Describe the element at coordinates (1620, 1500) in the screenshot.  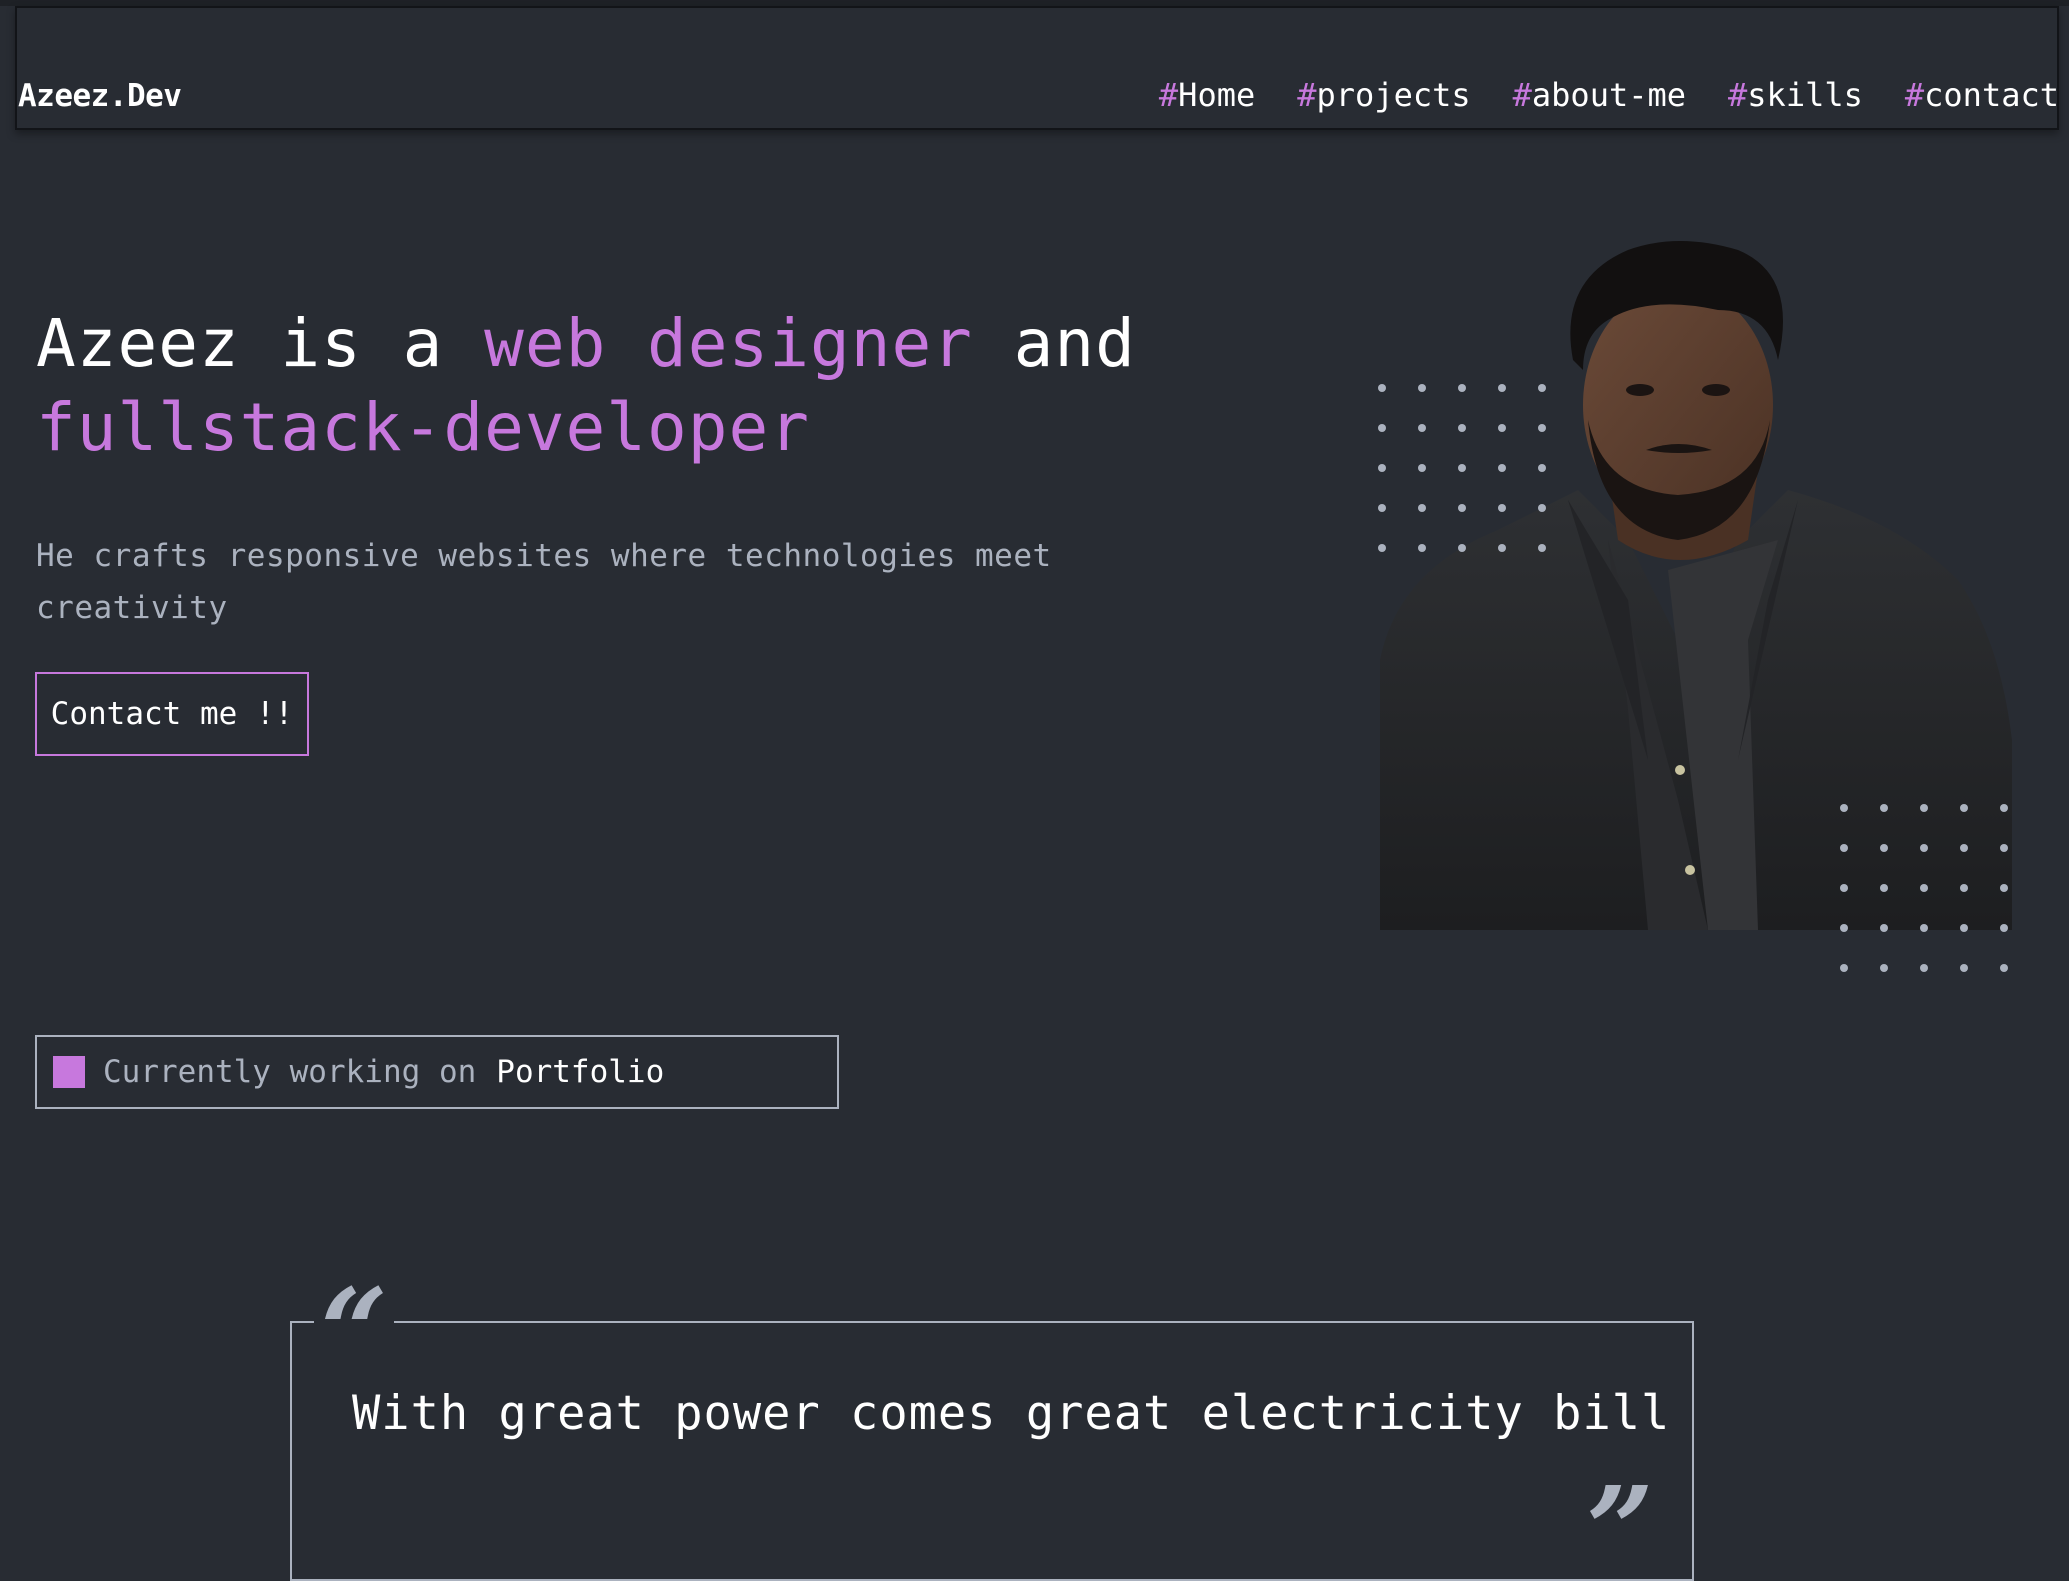
I see `close-quote-icon: ”` at that location.